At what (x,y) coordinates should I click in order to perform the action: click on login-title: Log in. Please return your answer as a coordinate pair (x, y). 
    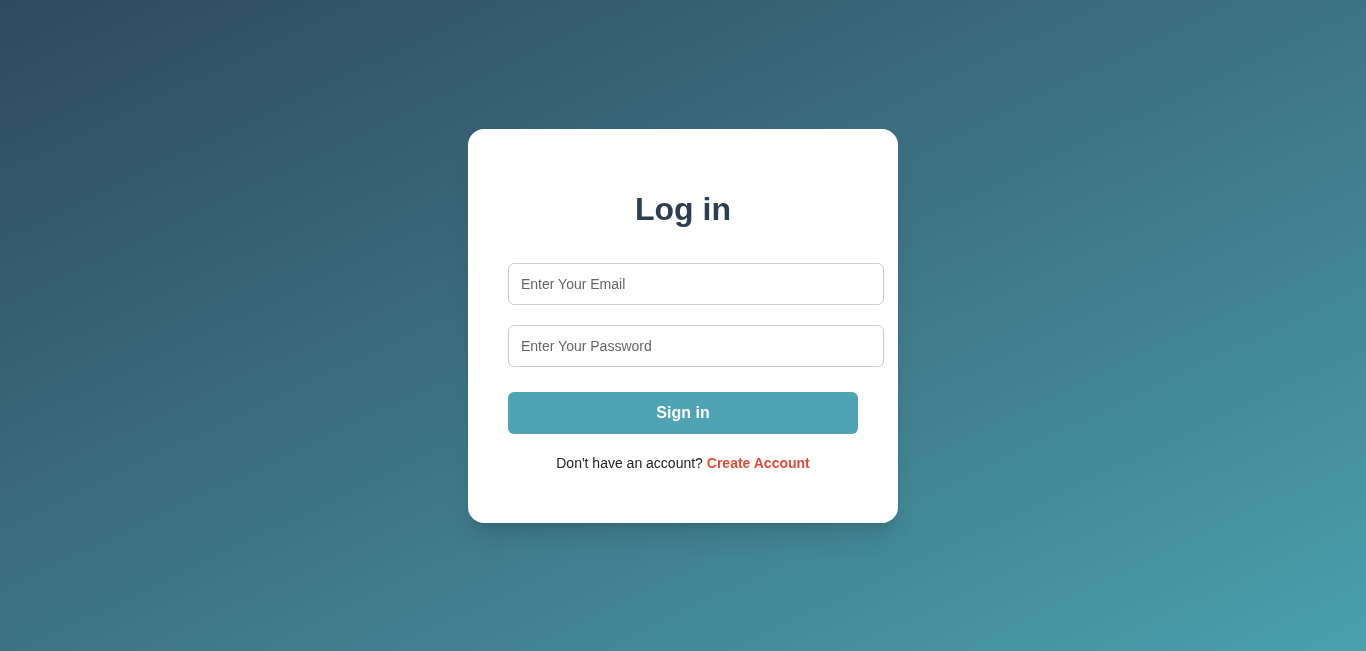
    Looking at the image, I should click on (683, 209).